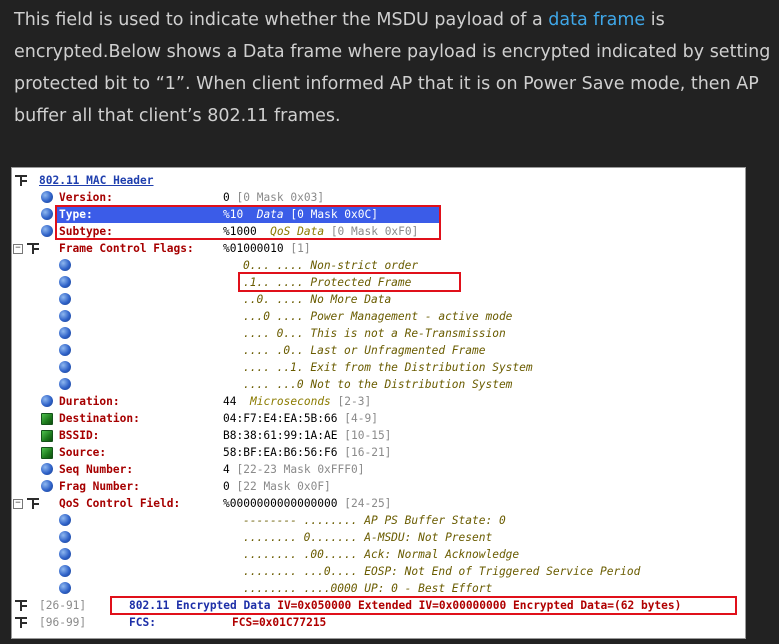 This screenshot has height=644, width=779. I want to click on flag-row: ..0. .... No More Data, so click(378, 299).